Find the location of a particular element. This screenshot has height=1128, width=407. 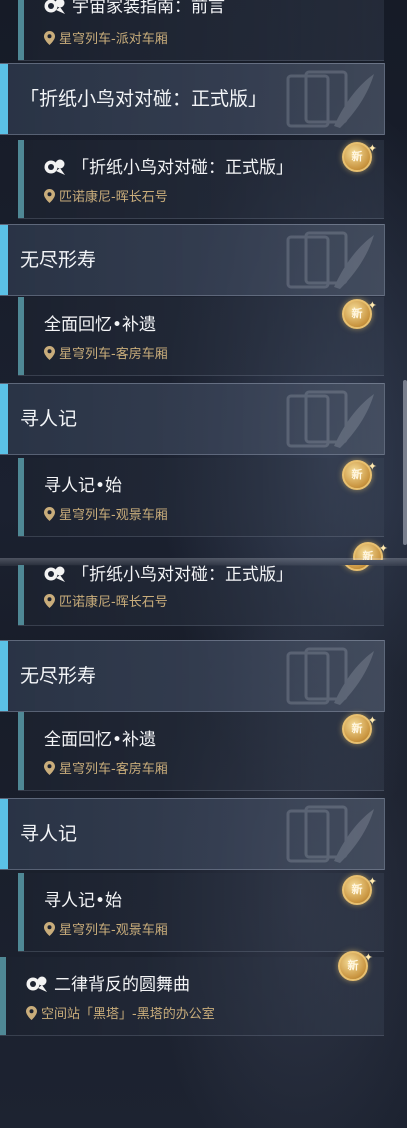

quest-item: 宇宙家装指南：前言 星穹列车-派对车厢 新 is located at coordinates (201, 30).